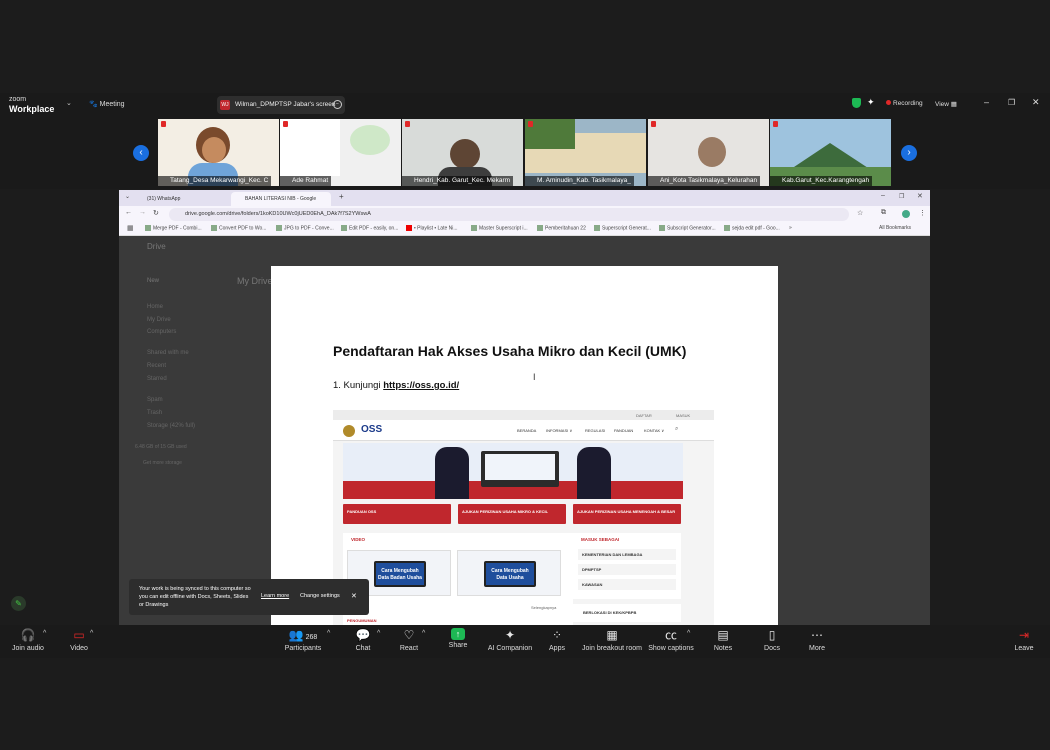  I want to click on new-tab-icon: +, so click(341, 196).